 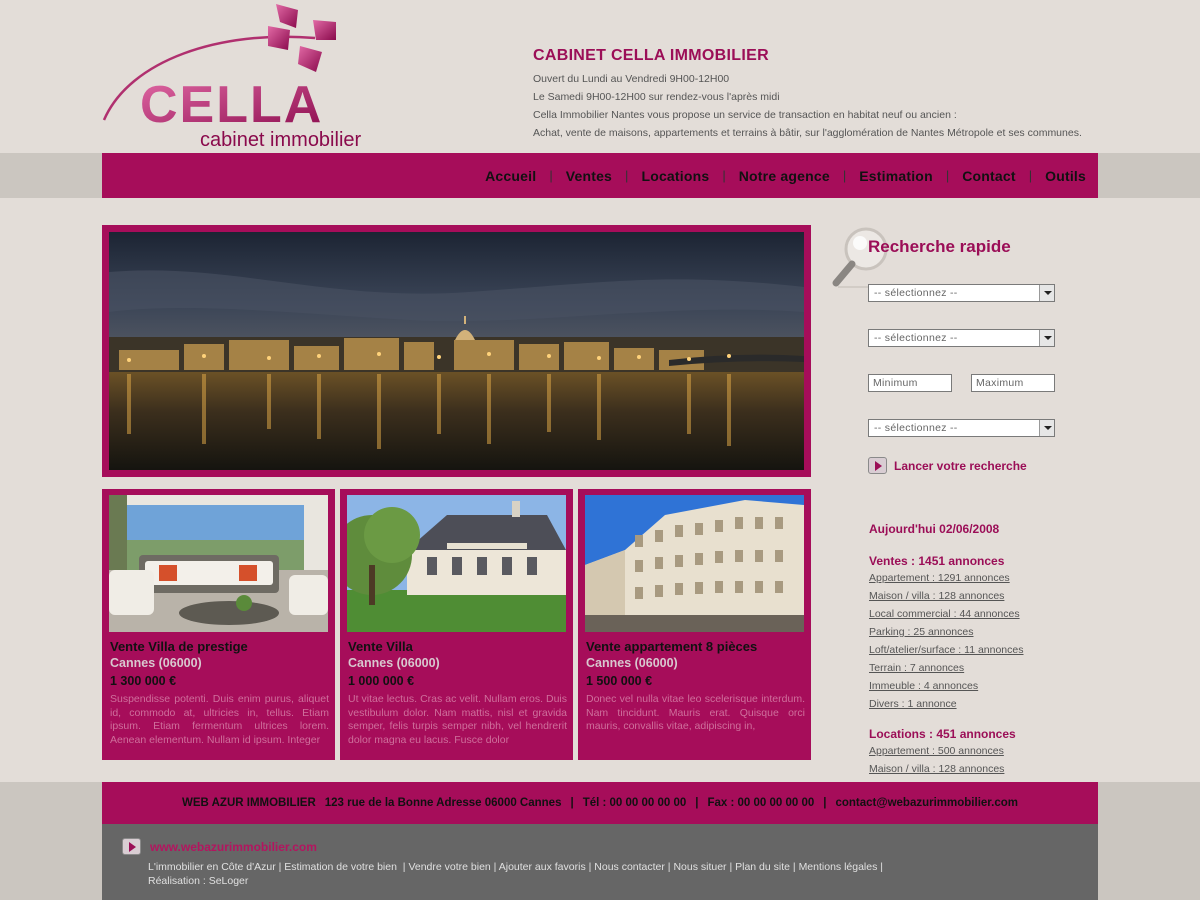 I want to click on footer-link: Nous contacter, so click(x=629, y=867).